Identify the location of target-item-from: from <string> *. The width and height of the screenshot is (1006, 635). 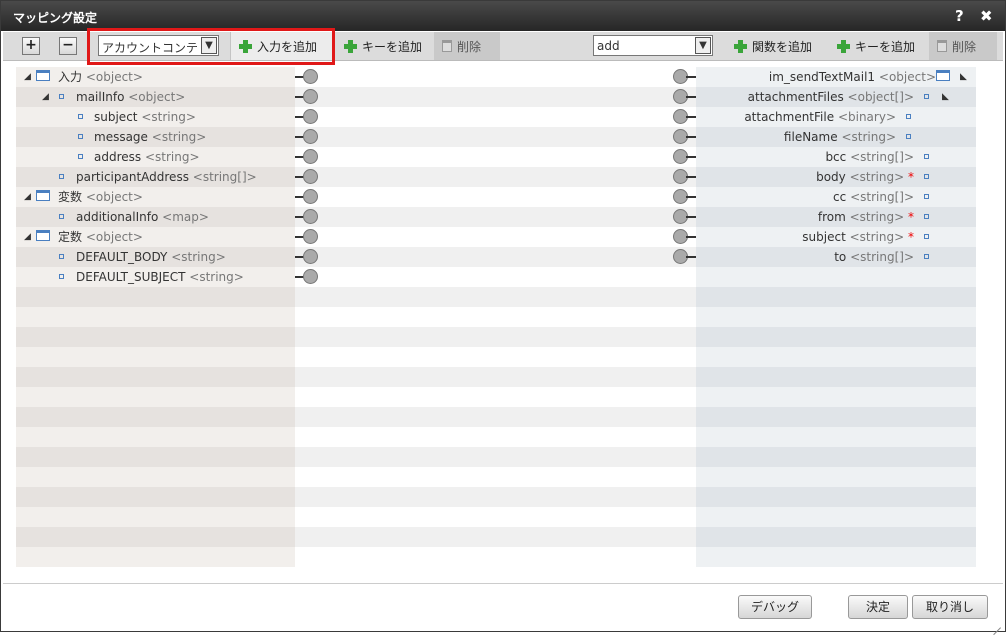
(836, 217).